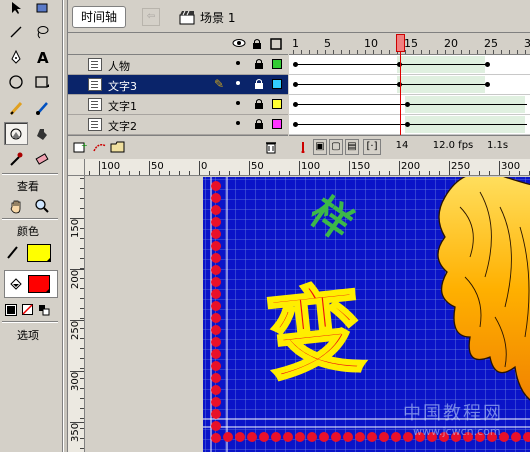 The width and height of the screenshot is (530, 452). What do you see at coordinates (257, 45) in the screenshot?
I see `lock-icon` at bounding box center [257, 45].